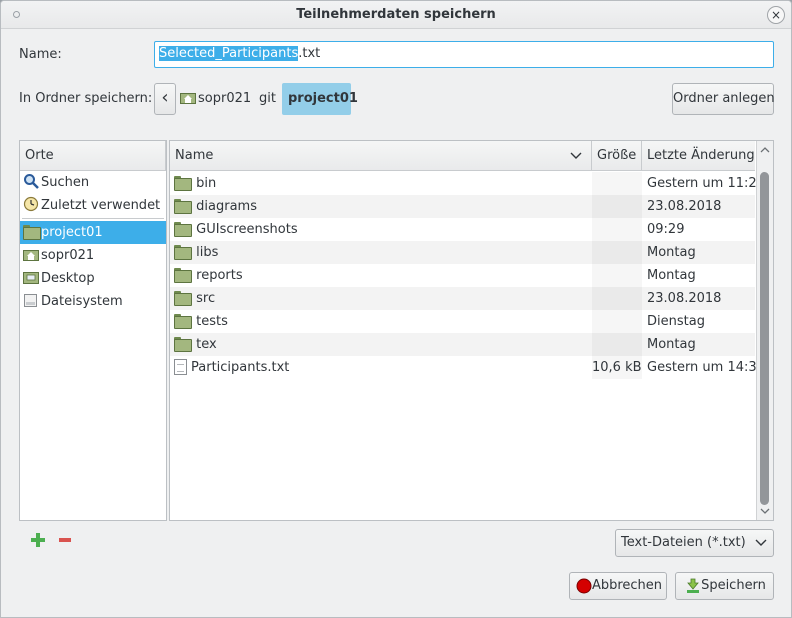 The image size is (792, 618). I want to click on file-list-header: Name Größe Letzte Änderung, so click(462, 156).